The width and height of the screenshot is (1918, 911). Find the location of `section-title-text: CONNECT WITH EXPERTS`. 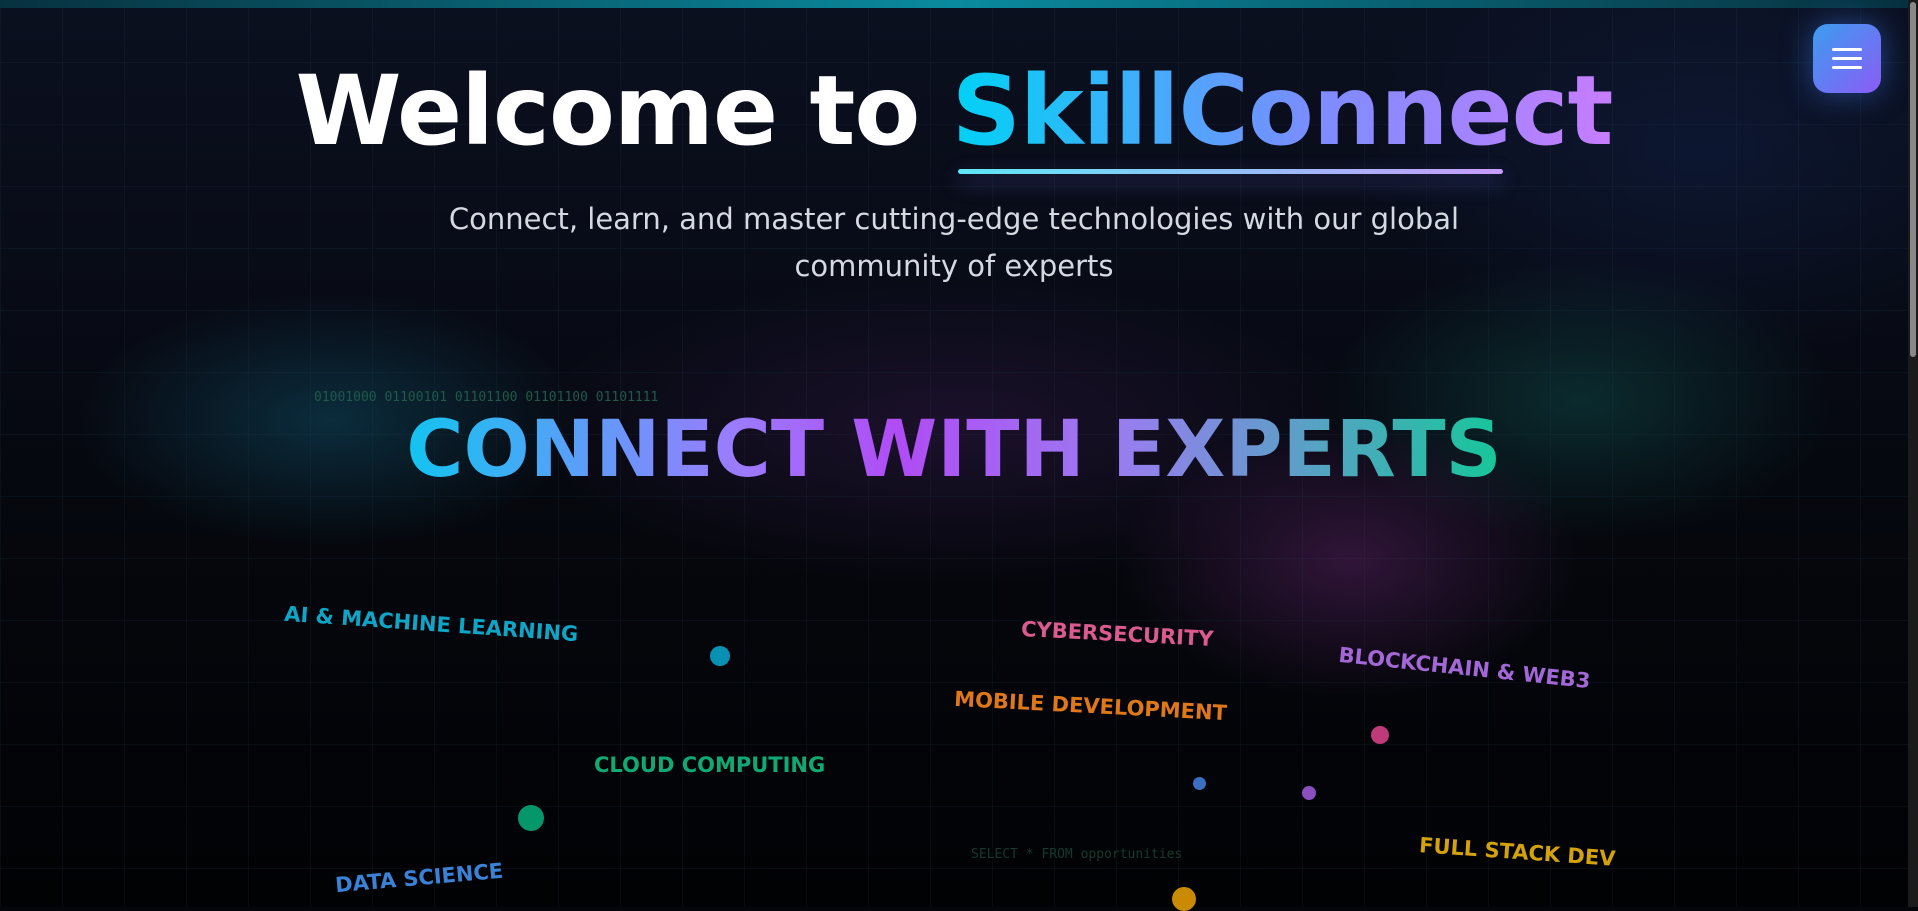

section-title-text: CONNECT WITH EXPERTS is located at coordinates (954, 450).